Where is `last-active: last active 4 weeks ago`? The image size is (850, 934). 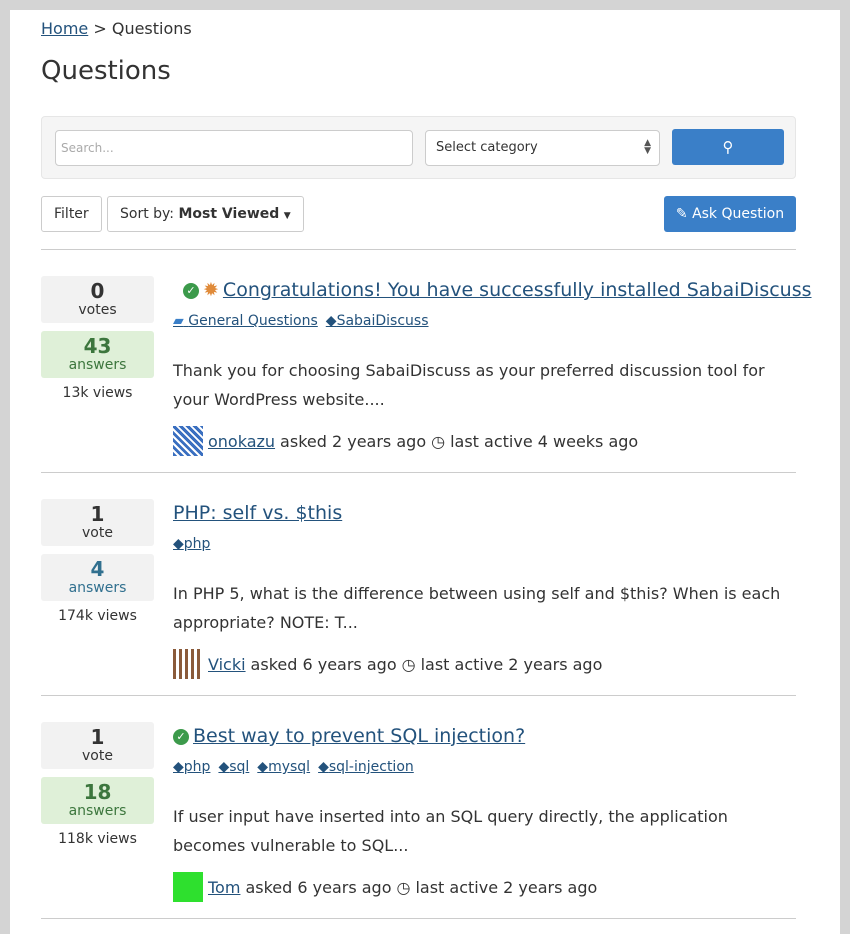 last-active: last active 4 weeks ago is located at coordinates (544, 441).